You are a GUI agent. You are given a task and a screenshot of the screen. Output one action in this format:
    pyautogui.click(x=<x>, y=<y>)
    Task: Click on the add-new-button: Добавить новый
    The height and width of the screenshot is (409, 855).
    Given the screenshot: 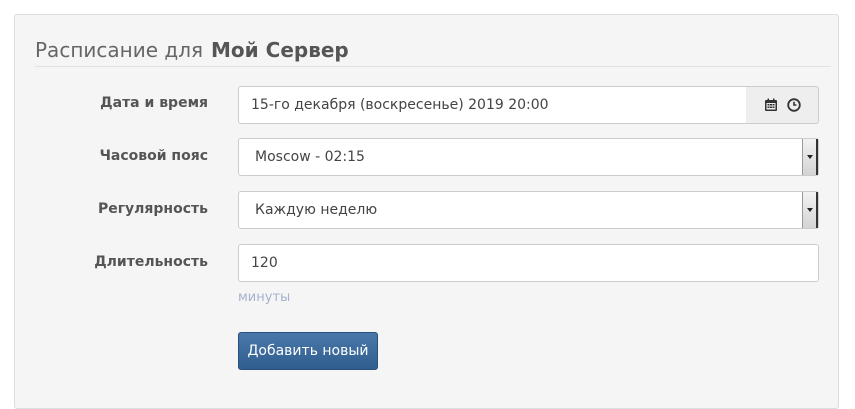 What is the action you would take?
    pyautogui.click(x=308, y=351)
    